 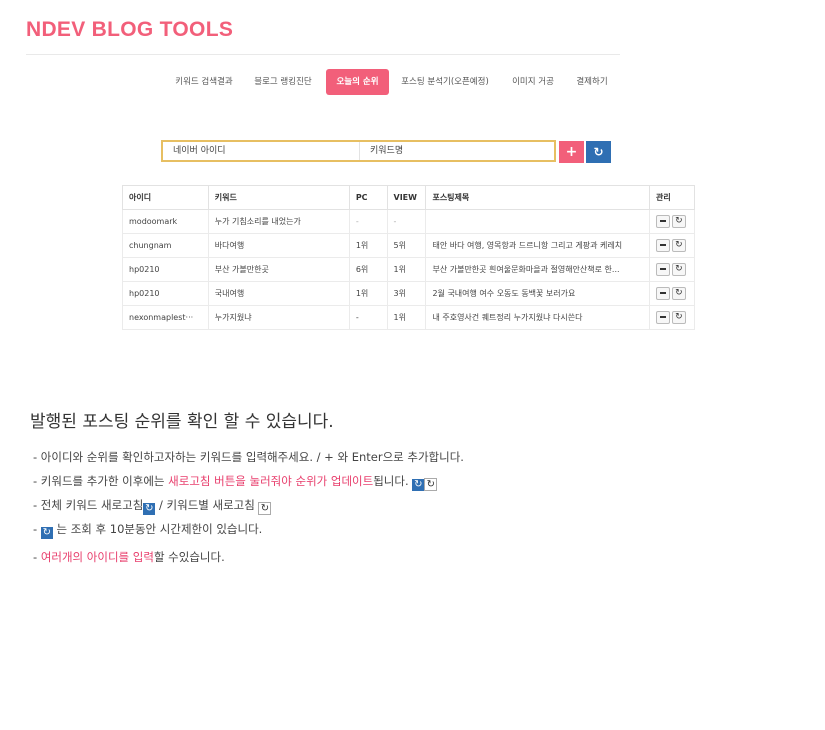 I want to click on nav-item-keyword-search: 키워드 검색결과, so click(x=204, y=82).